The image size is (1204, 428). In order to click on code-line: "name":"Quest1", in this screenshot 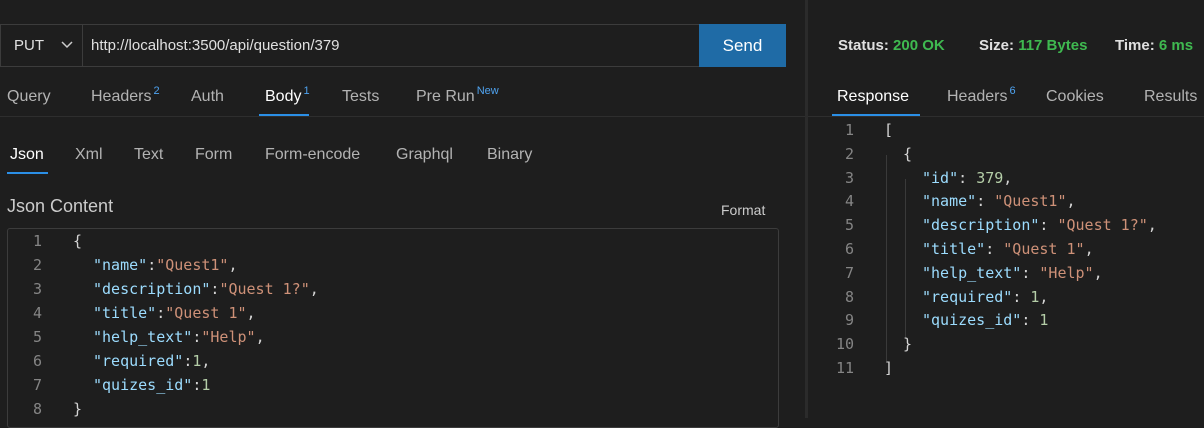, I will do `click(165, 265)`.